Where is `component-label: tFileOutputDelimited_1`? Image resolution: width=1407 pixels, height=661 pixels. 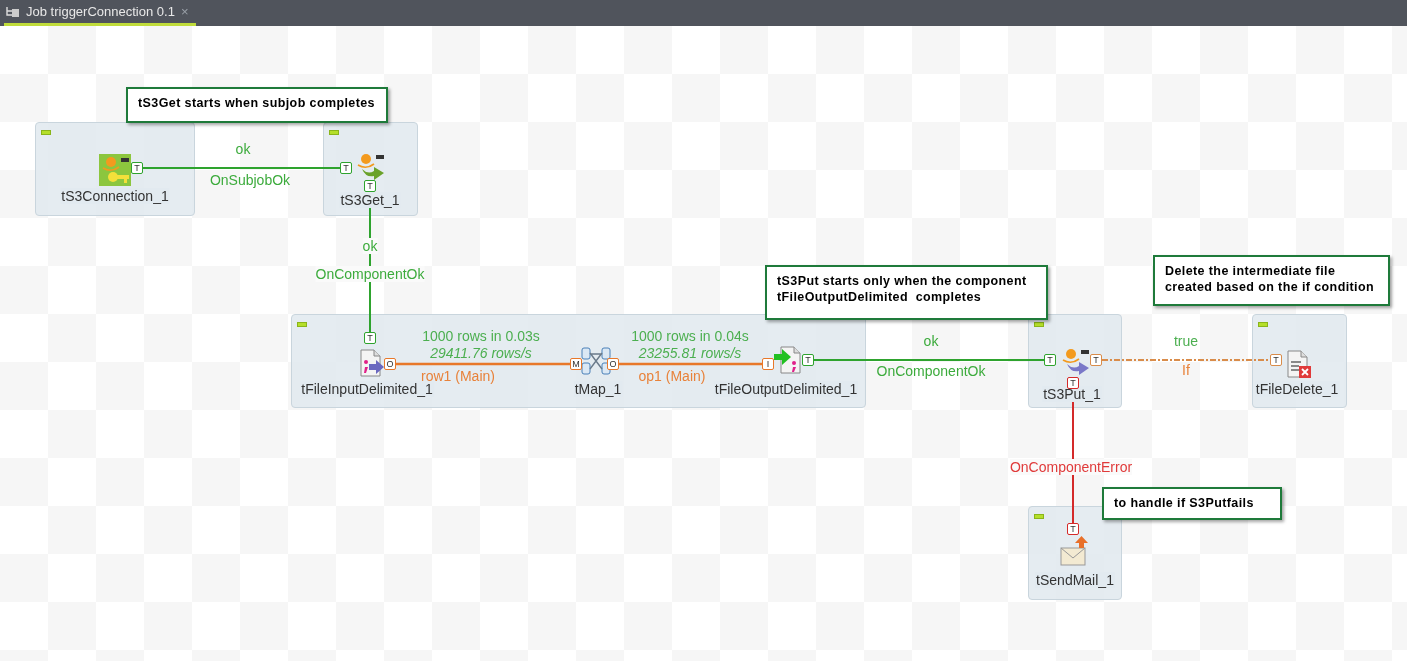
component-label: tFileOutputDelimited_1 is located at coordinates (786, 389).